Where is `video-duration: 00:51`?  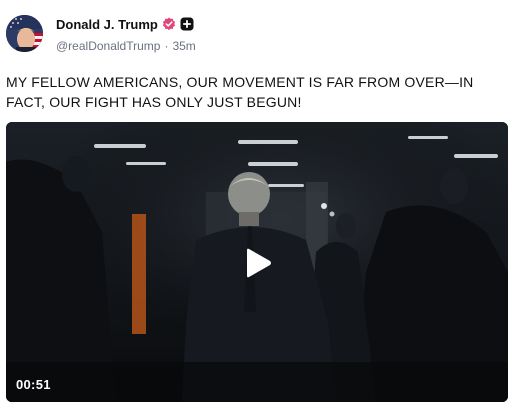 video-duration: 00:51 is located at coordinates (33, 384).